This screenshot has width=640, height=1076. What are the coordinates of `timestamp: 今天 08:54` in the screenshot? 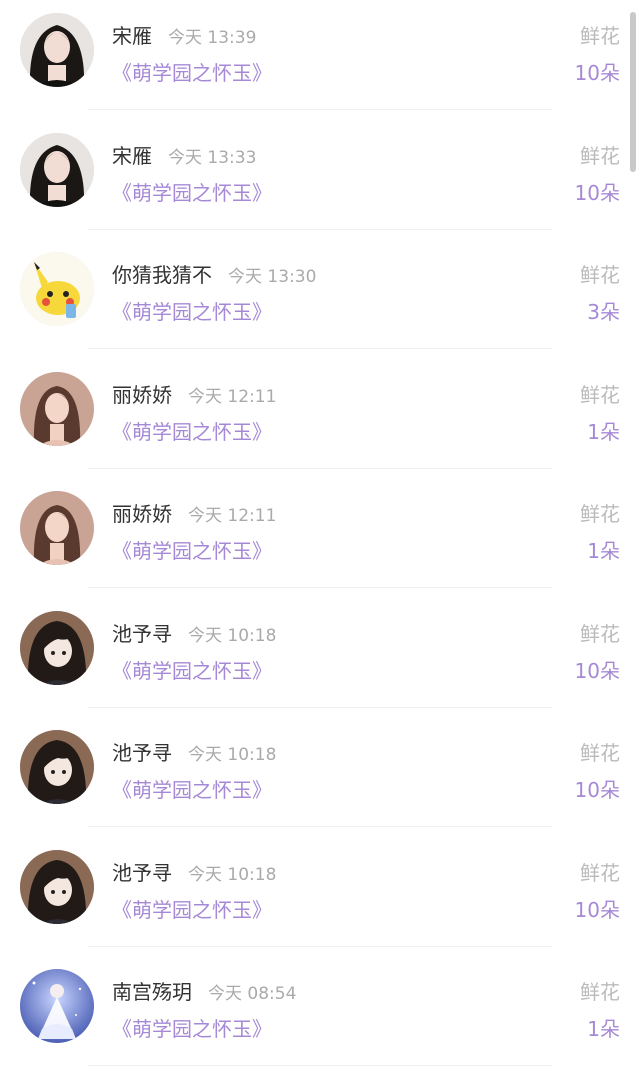 It's located at (252, 994).